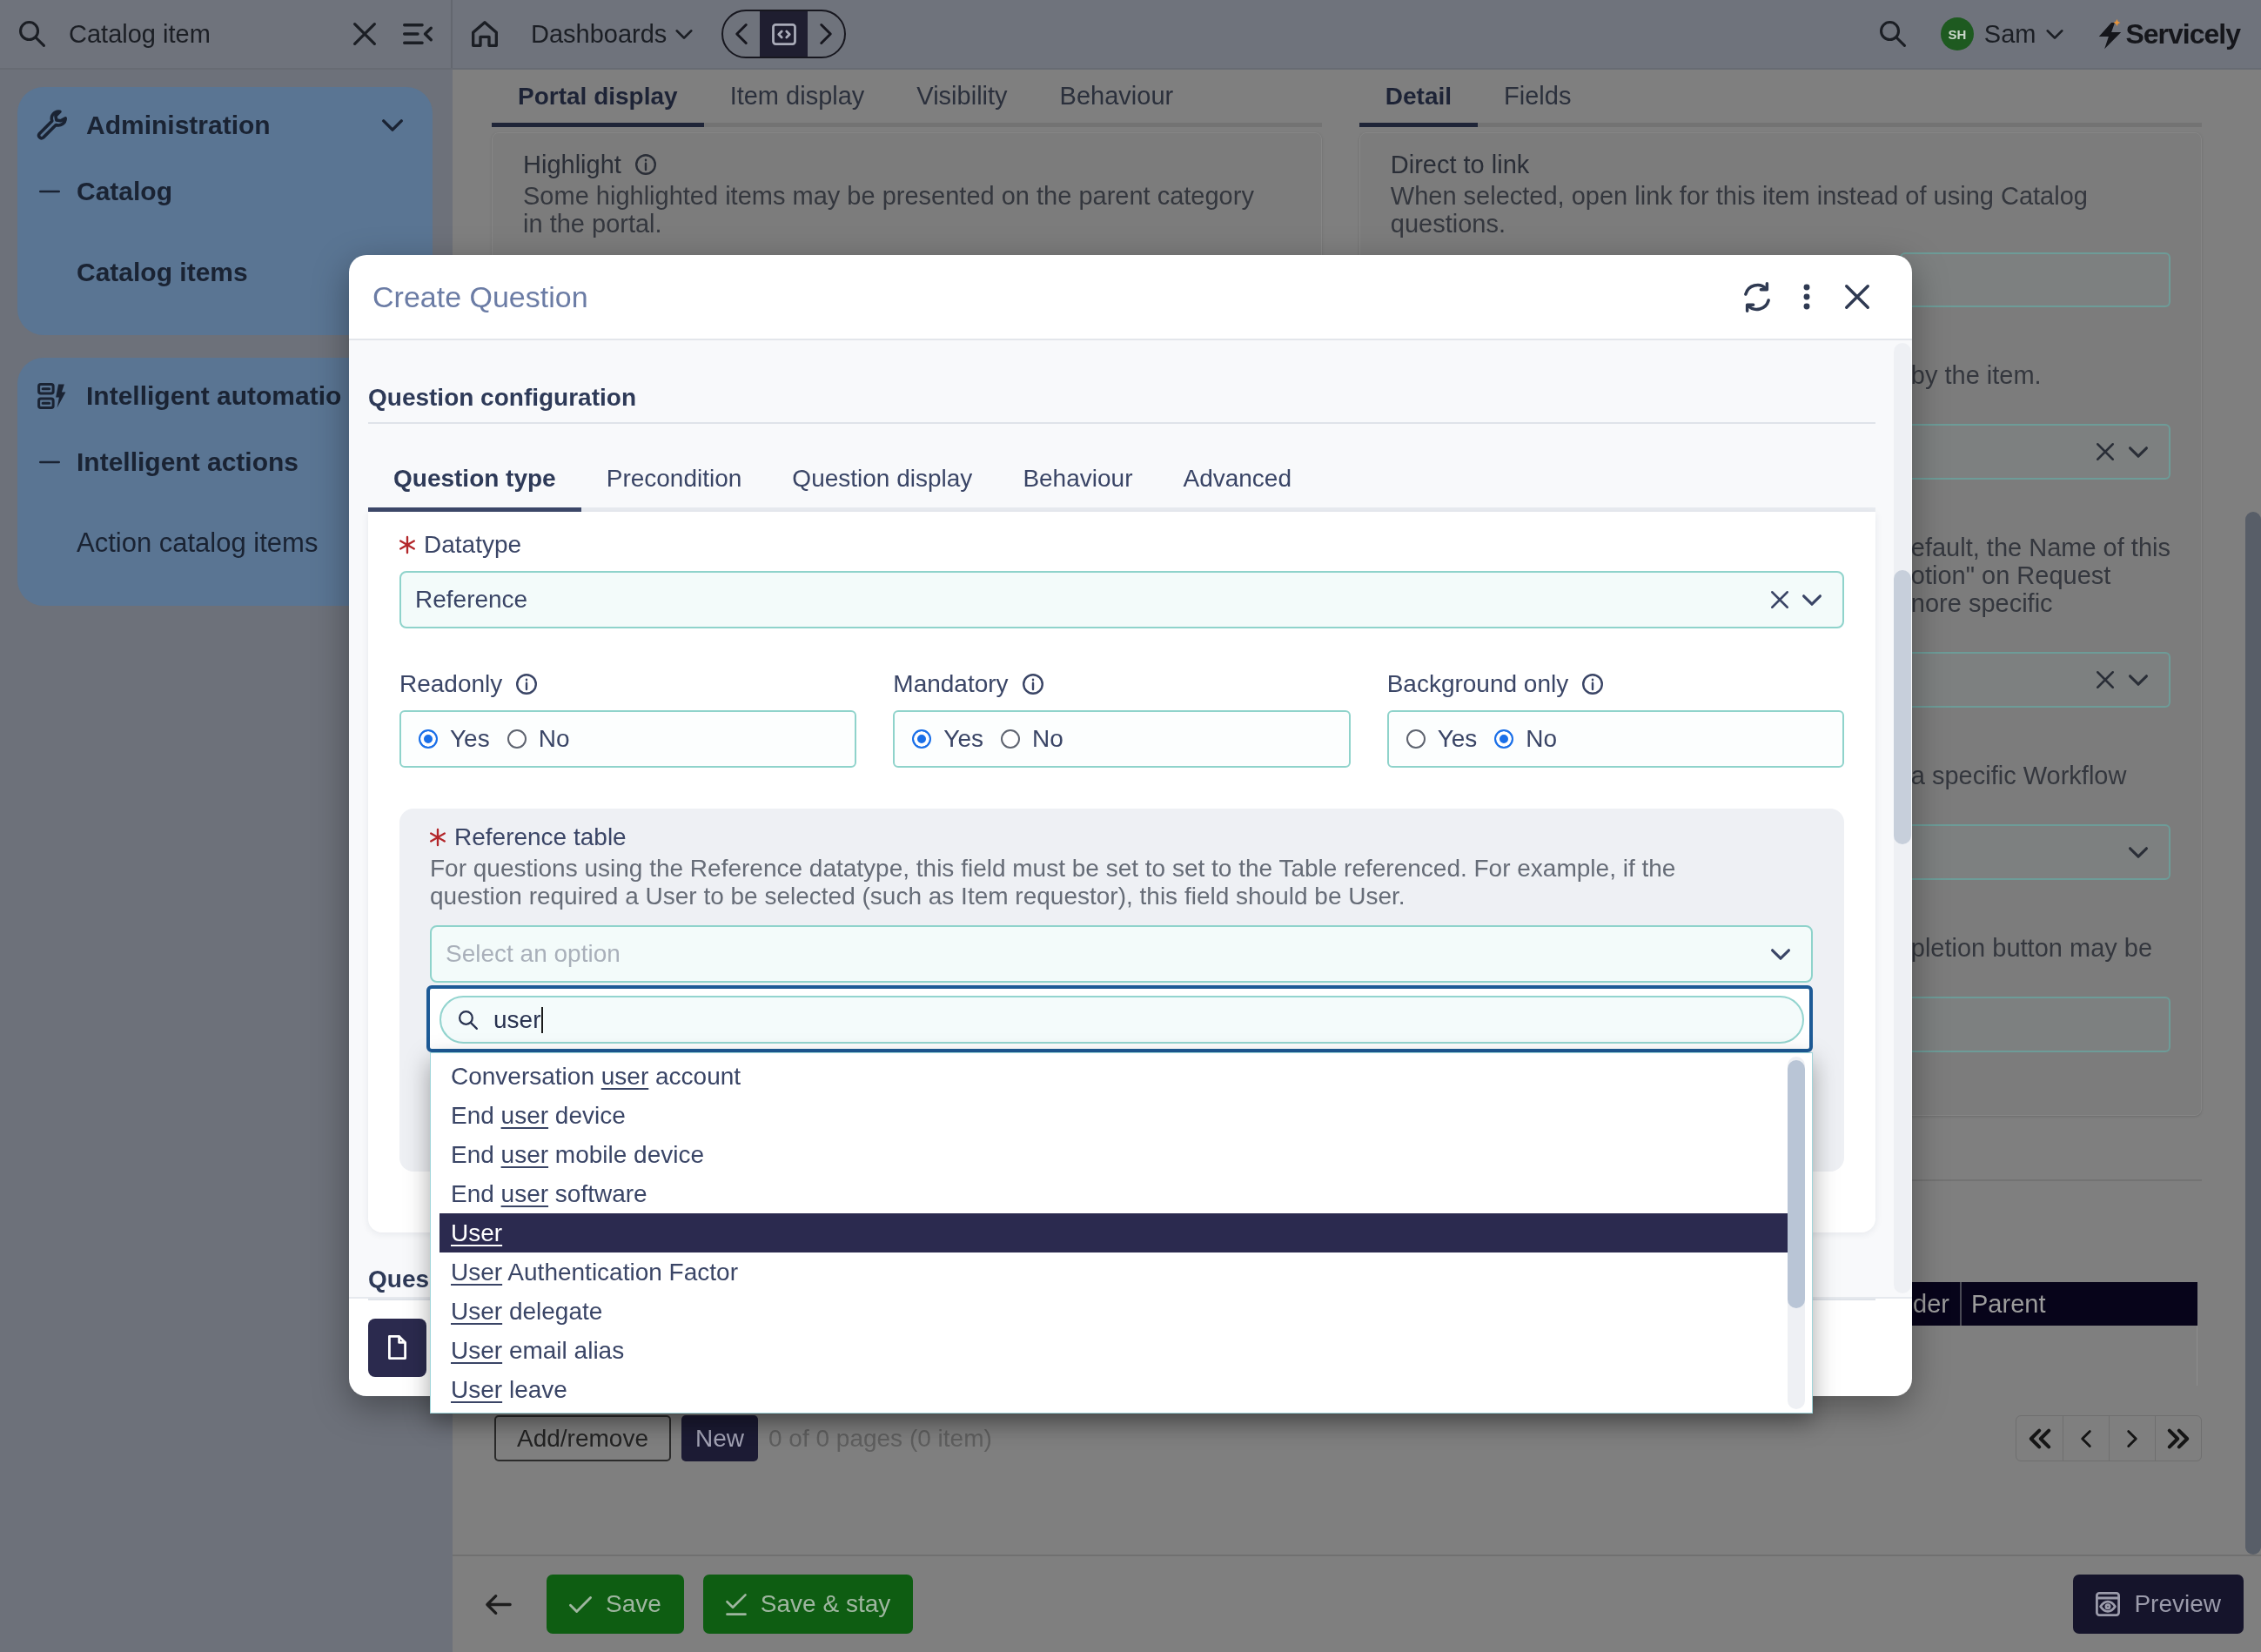 Image resolution: width=2261 pixels, height=1652 pixels. What do you see at coordinates (1757, 297) in the screenshot?
I see `refresh-icon` at bounding box center [1757, 297].